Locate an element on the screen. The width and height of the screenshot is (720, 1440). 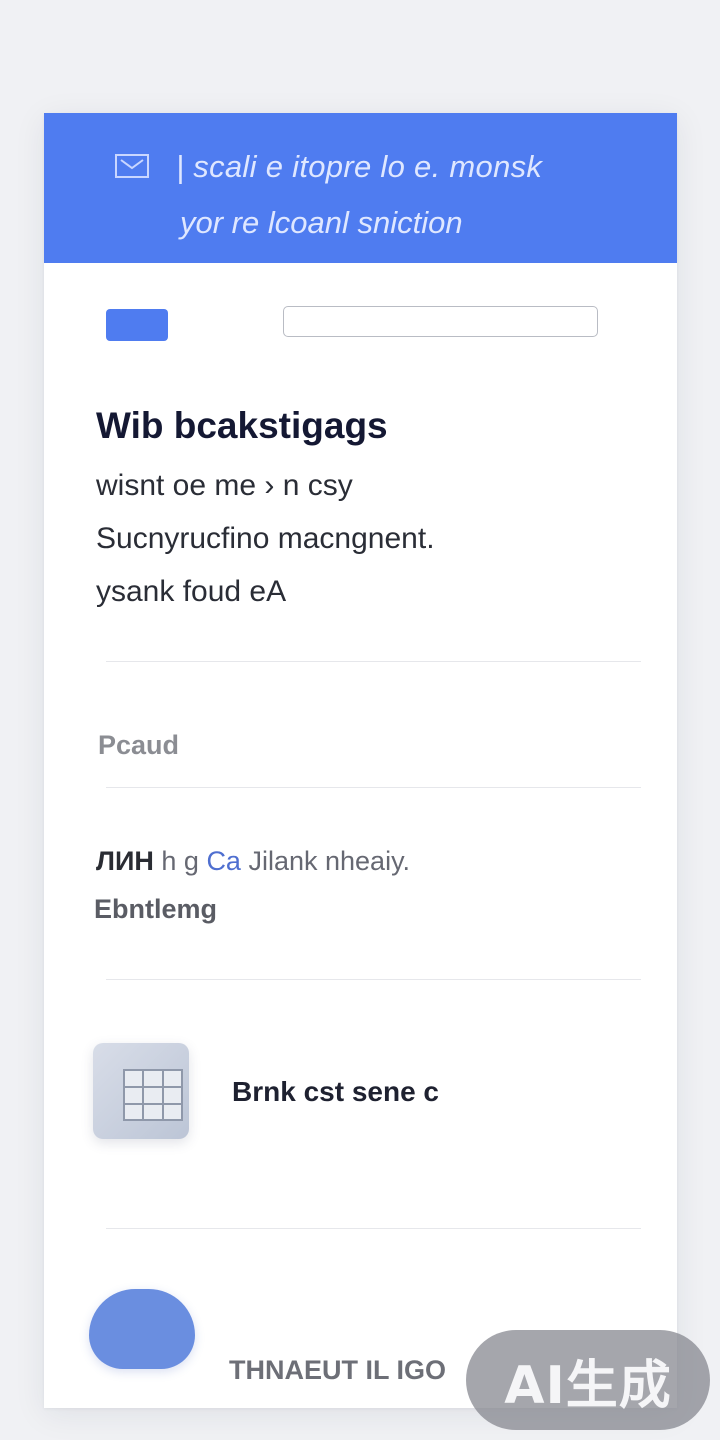
description-line-3: ysank foud eA is located at coordinates (191, 591).